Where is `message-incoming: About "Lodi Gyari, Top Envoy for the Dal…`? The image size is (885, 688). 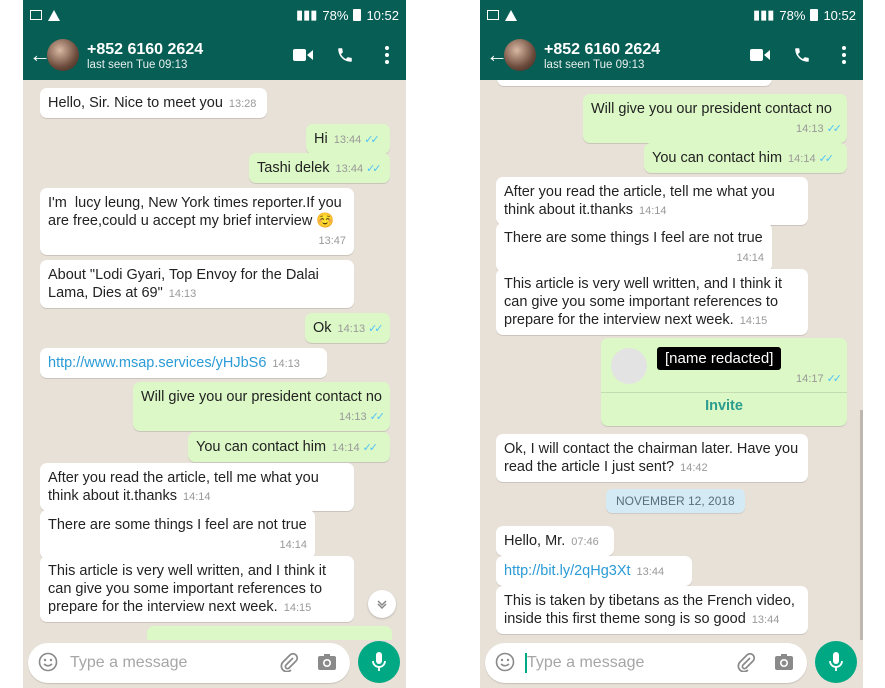
message-incoming: About "Lodi Gyari, Top Envoy for the Dal… is located at coordinates (197, 284).